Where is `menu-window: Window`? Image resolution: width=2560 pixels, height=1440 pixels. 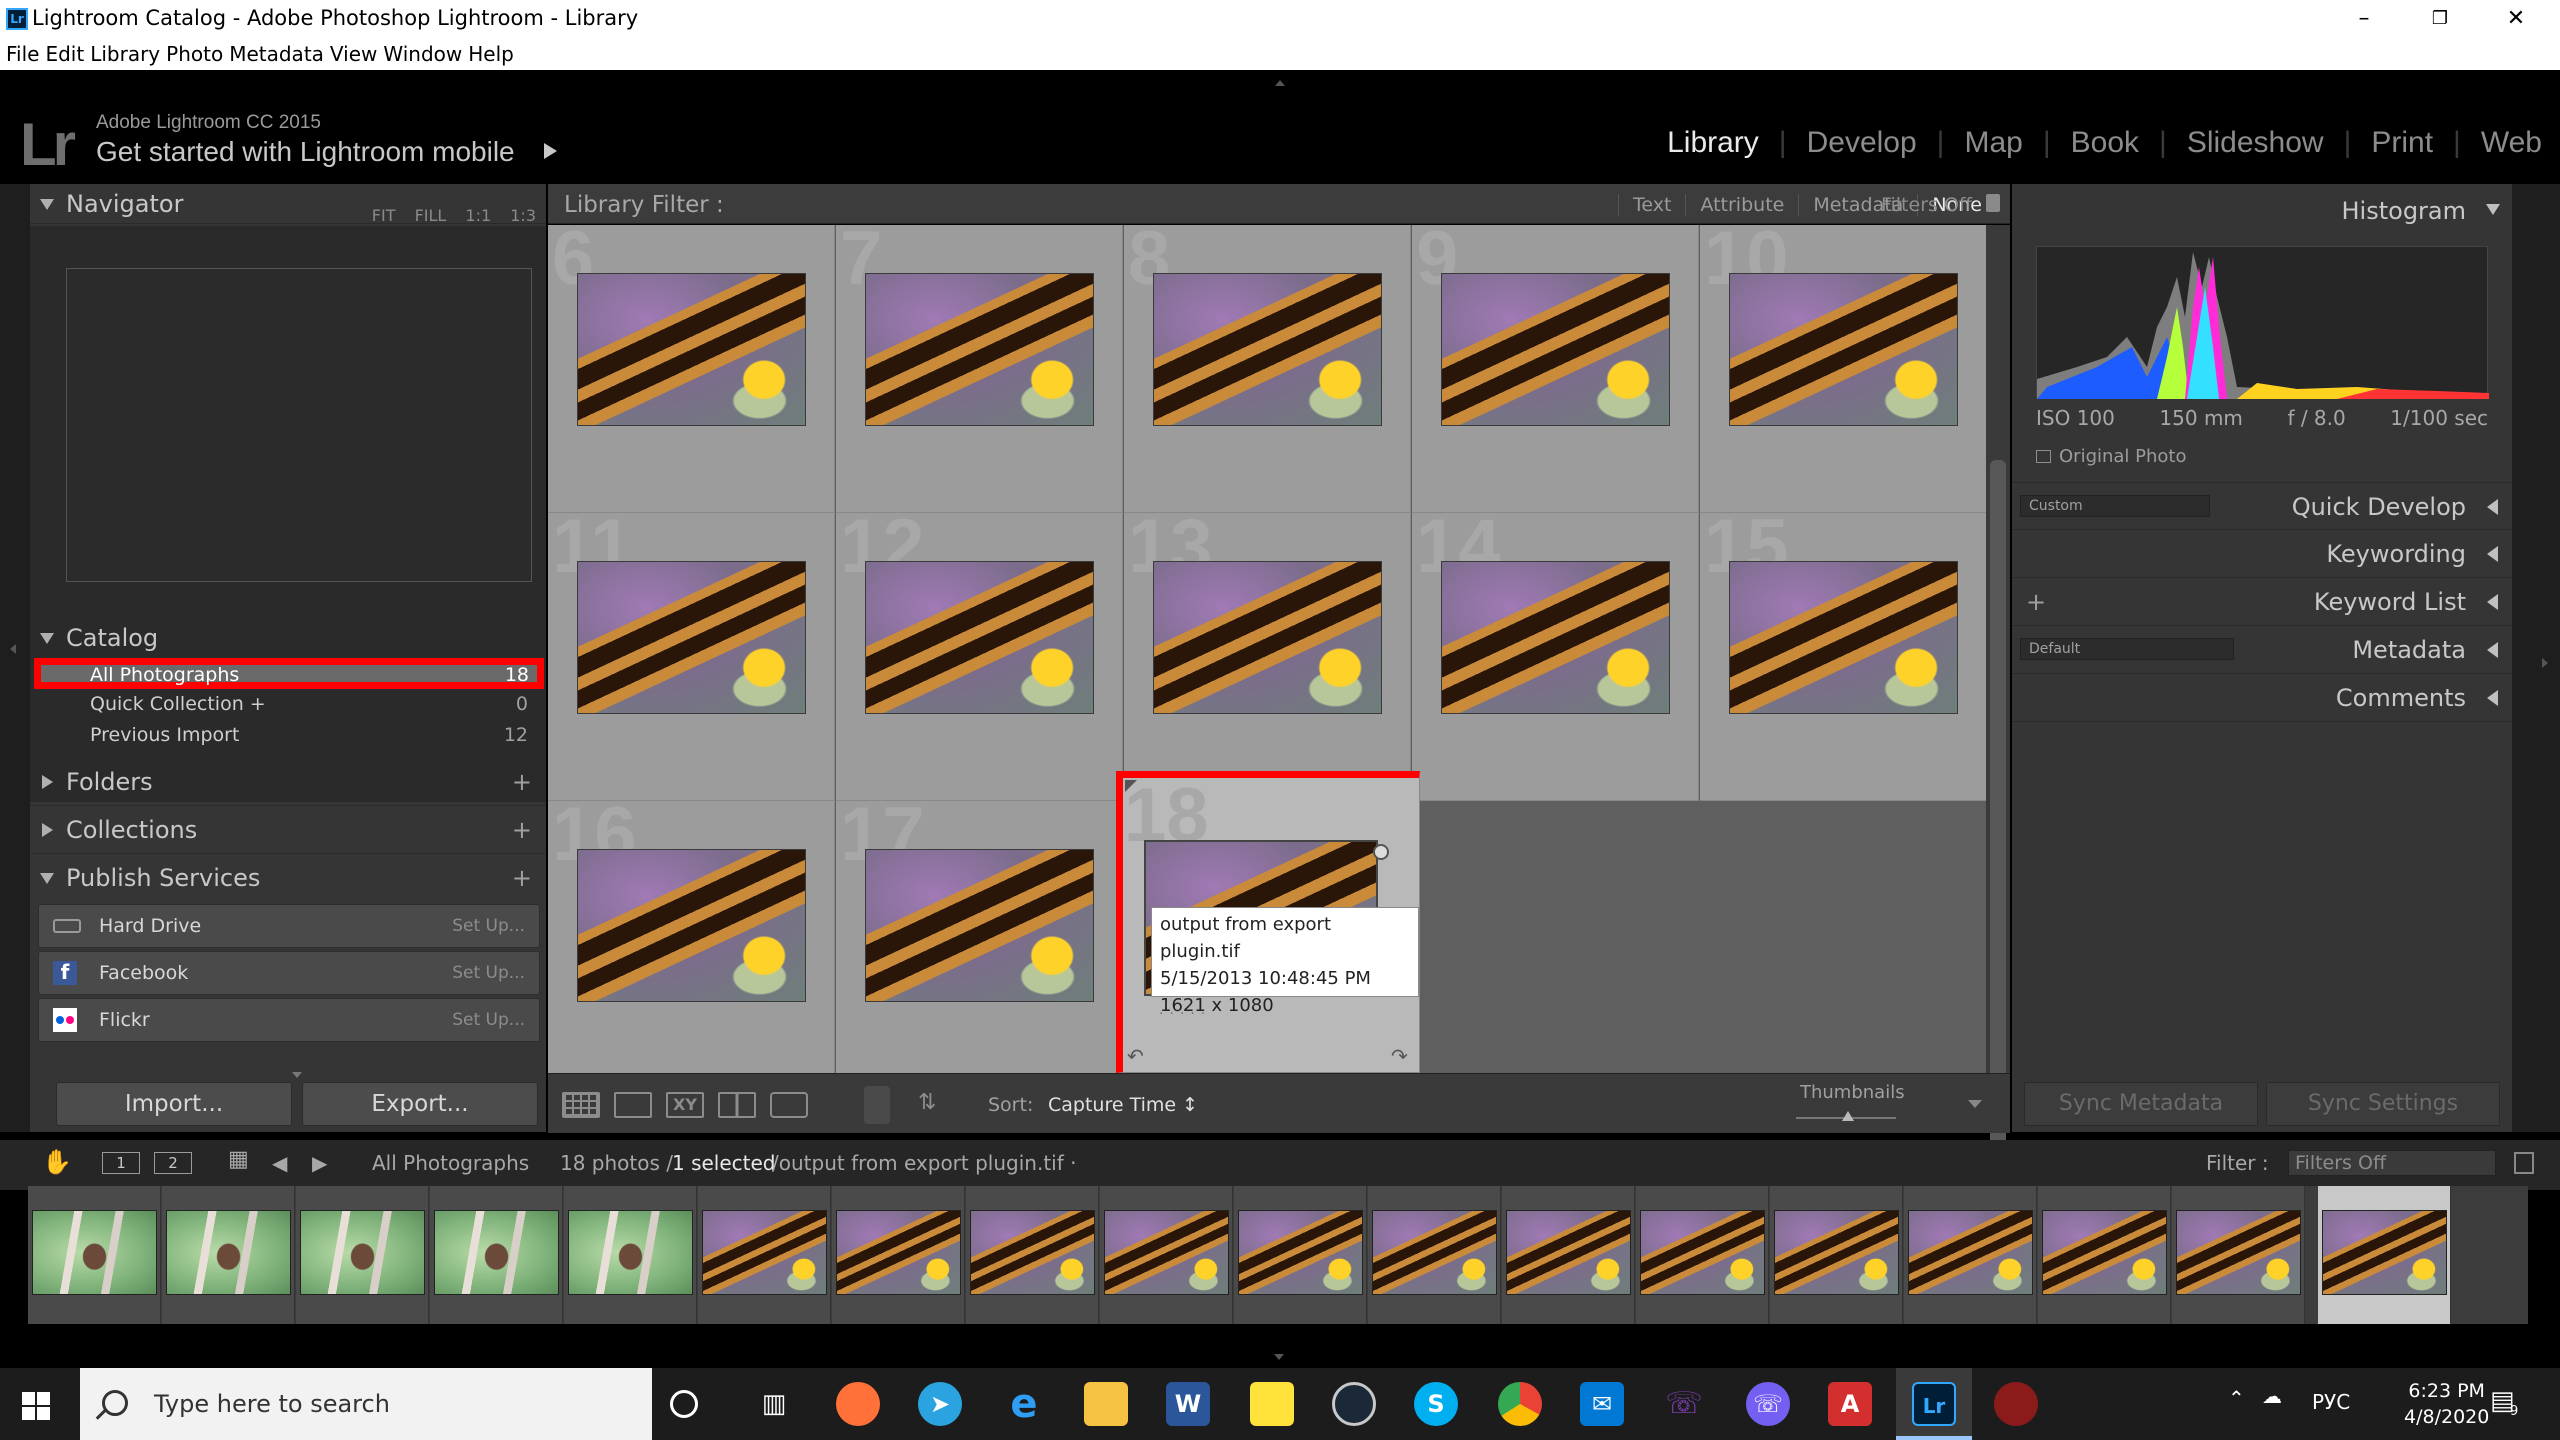
menu-window: Window is located at coordinates (422, 54).